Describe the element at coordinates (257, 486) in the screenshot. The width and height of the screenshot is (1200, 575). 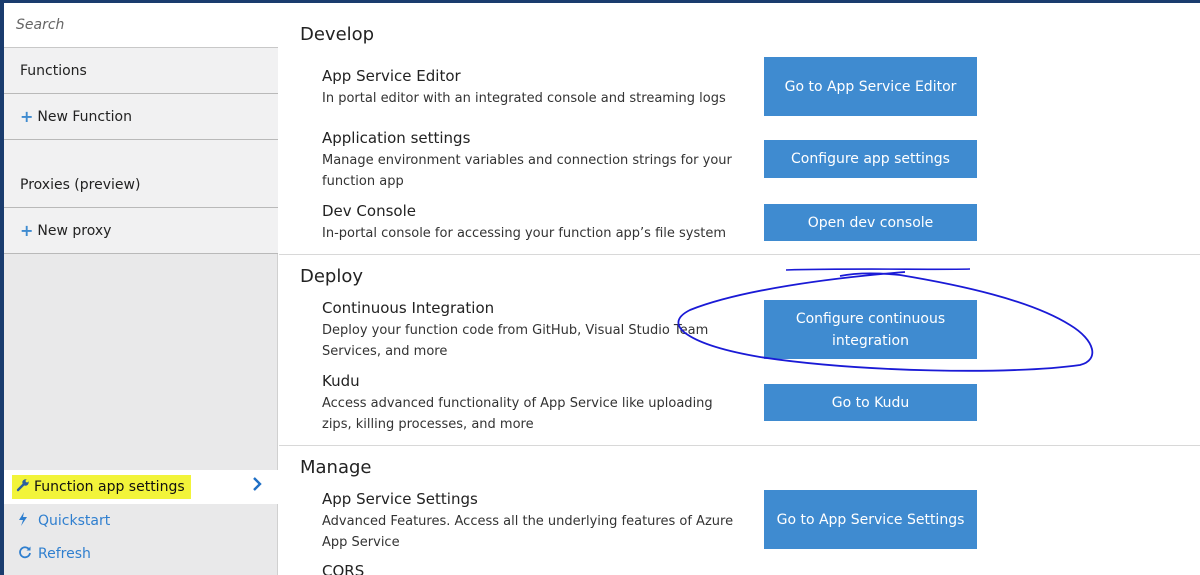
I see `chevron-right-icon` at that location.